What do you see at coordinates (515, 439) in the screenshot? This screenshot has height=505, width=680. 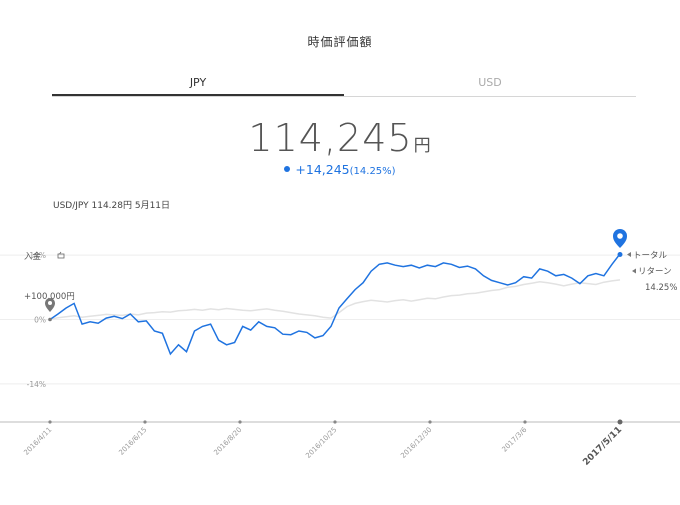 I see `x-tick-label: 2017/3/6` at bounding box center [515, 439].